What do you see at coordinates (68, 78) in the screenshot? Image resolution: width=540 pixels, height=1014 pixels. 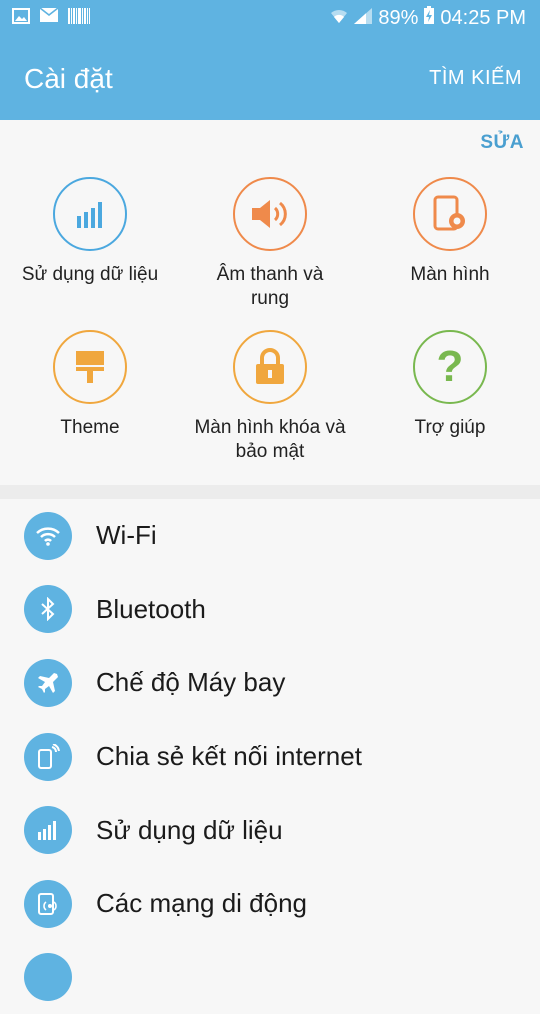 I see `page-title: Cài đặt` at bounding box center [68, 78].